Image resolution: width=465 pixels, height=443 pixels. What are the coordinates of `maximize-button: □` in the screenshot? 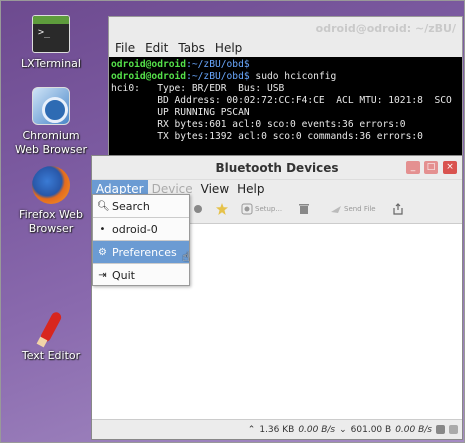 It's located at (431, 167).